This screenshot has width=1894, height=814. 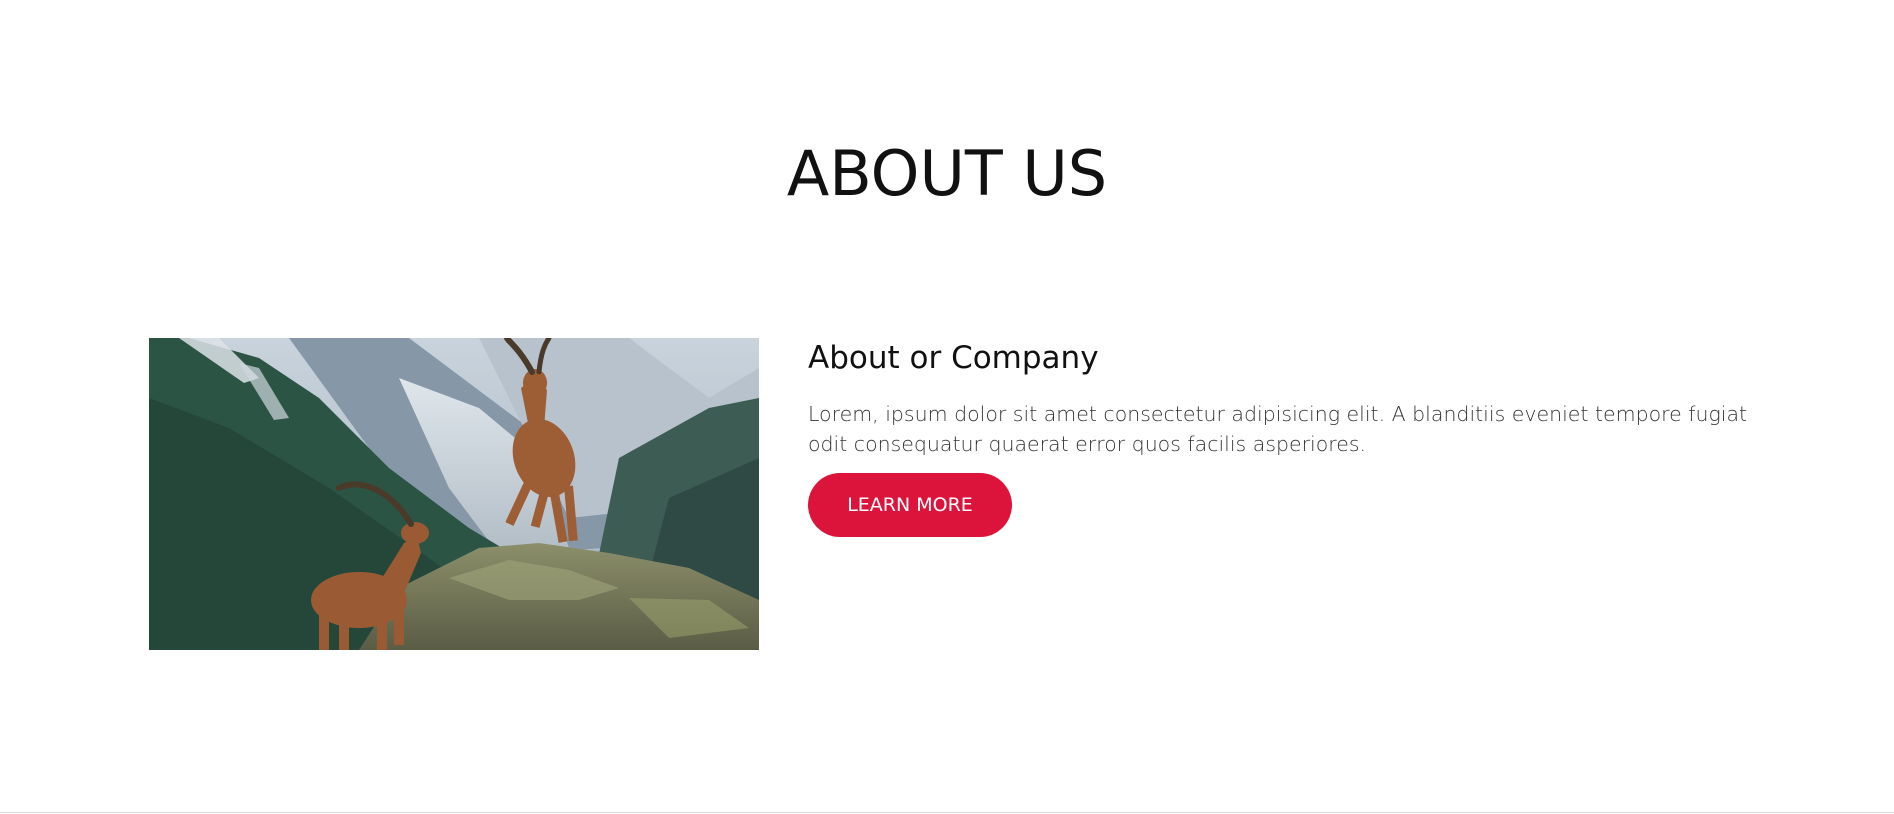 I want to click on about-heading: About or Company, so click(x=953, y=358).